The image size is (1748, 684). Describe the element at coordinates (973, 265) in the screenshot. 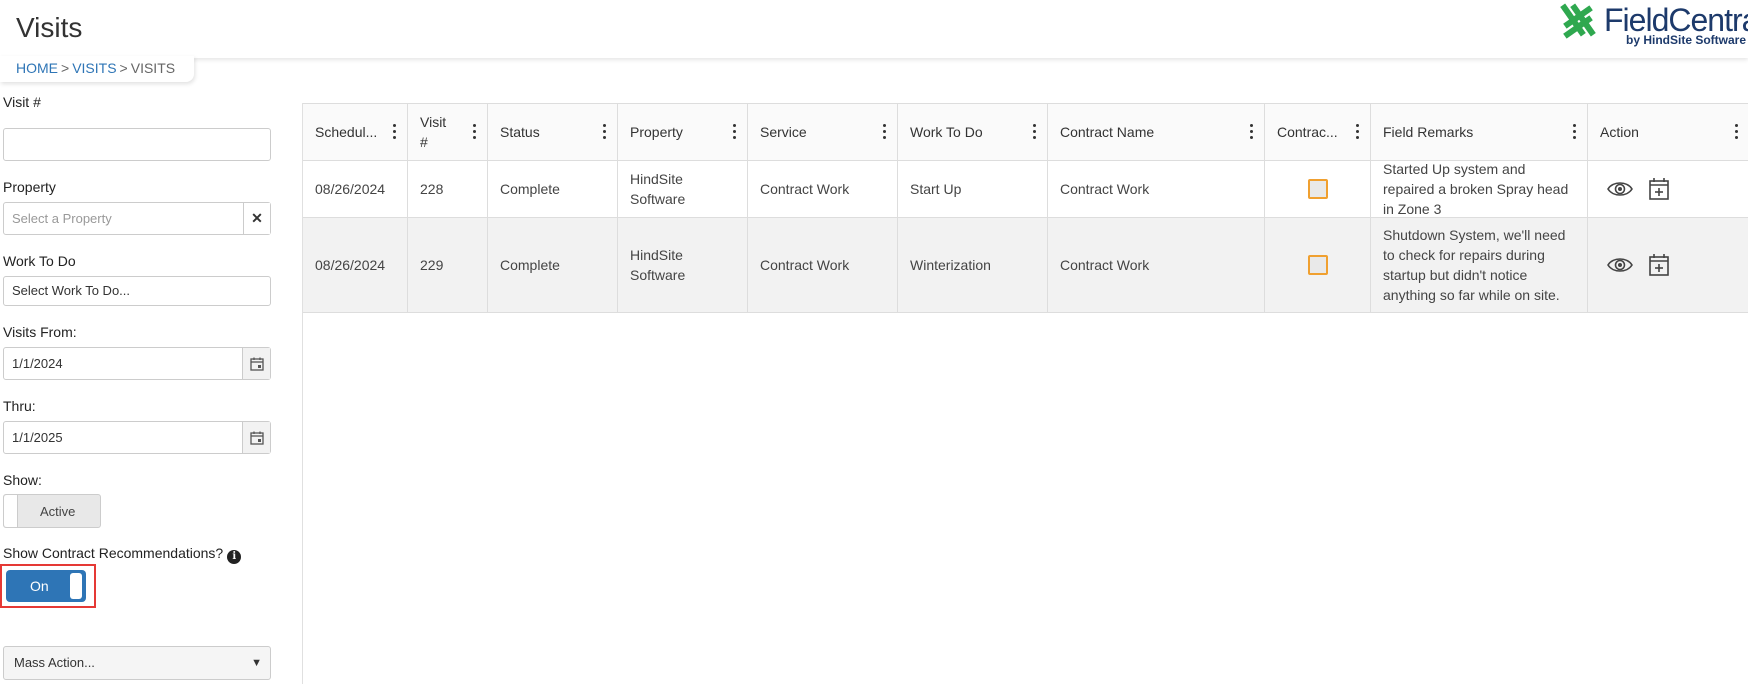

I see `cell-work-to-do: Winterization` at that location.